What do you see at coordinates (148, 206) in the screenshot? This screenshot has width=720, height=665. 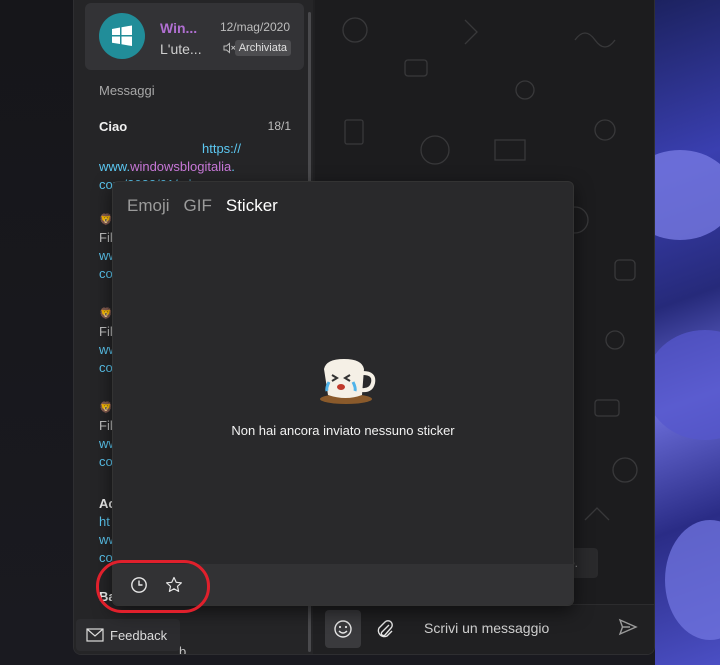 I see `tab-emoji: Emoji` at bounding box center [148, 206].